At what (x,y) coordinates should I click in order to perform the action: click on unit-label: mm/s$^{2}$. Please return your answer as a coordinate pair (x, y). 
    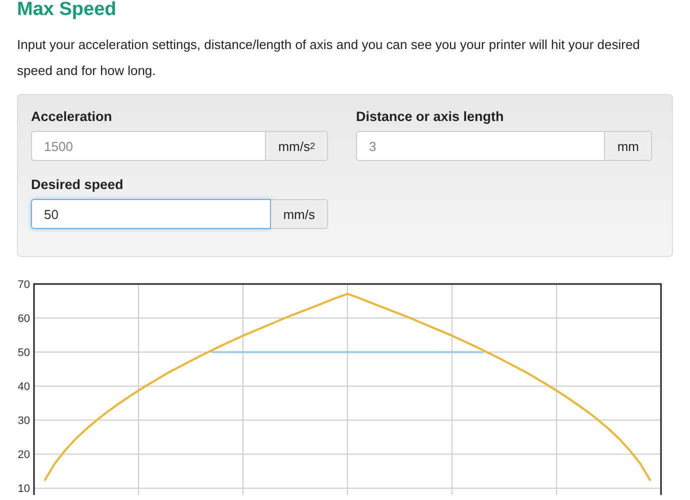
    Looking at the image, I should click on (297, 146).